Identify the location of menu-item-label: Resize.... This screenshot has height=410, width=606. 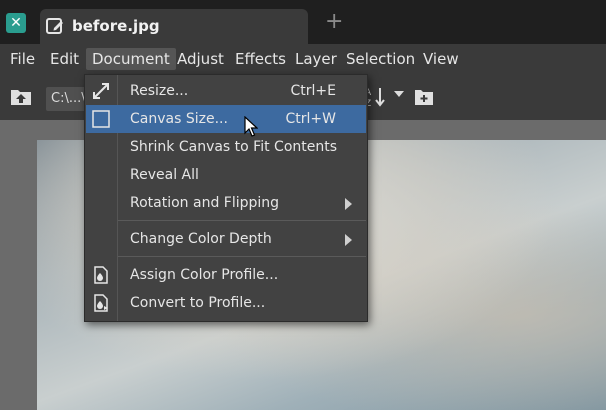
(159, 91).